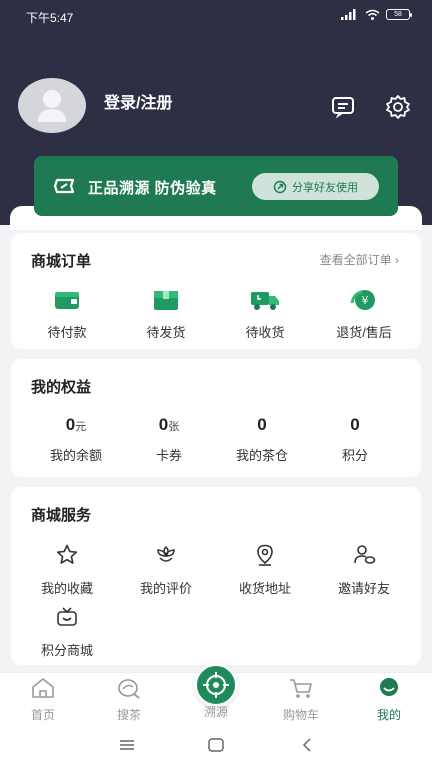 The height and width of the screenshot is (768, 432). I want to click on service-address: 收货地址, so click(265, 570).